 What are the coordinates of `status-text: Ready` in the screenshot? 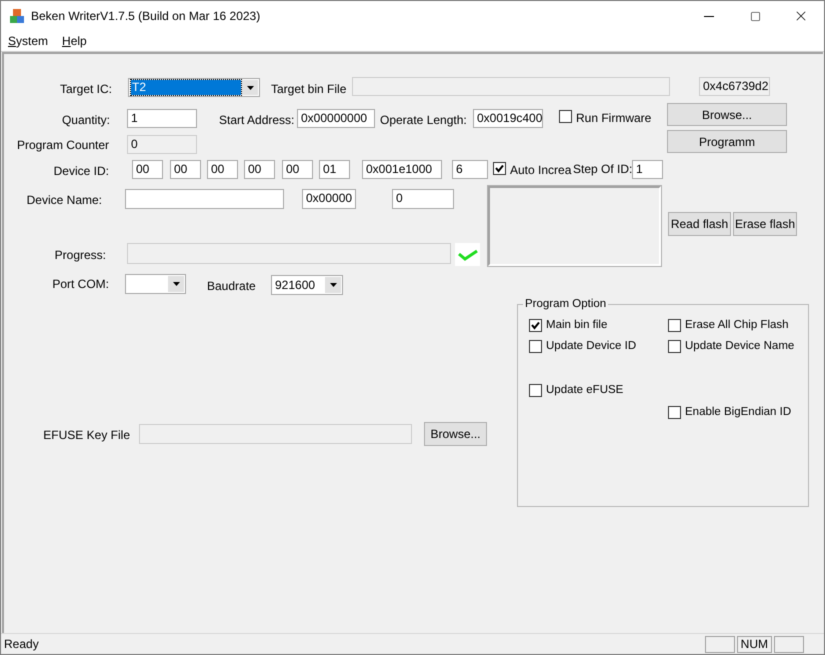 It's located at (21, 644).